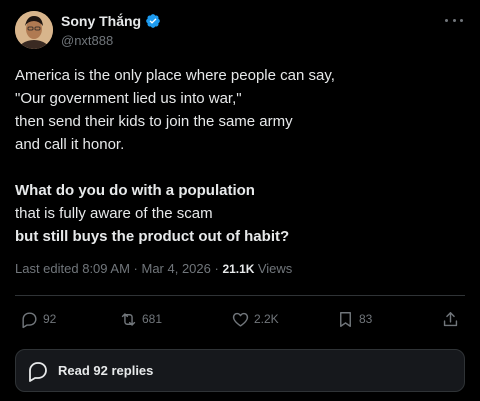 Image resolution: width=480 pixels, height=401 pixels. I want to click on avatar, so click(34, 30).